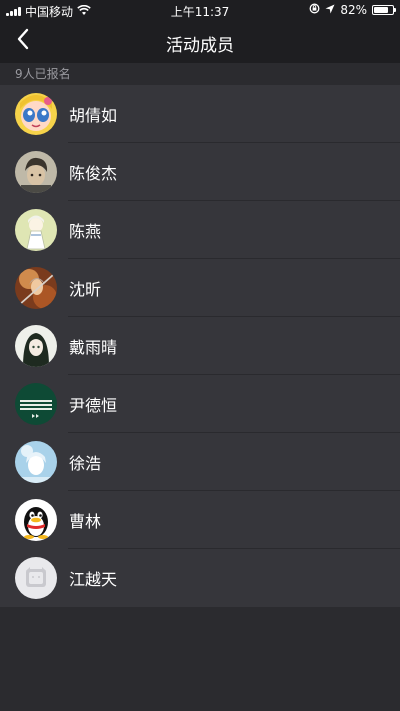 Image resolution: width=400 pixels, height=711 pixels. I want to click on battery-percent: 82%, so click(353, 10).